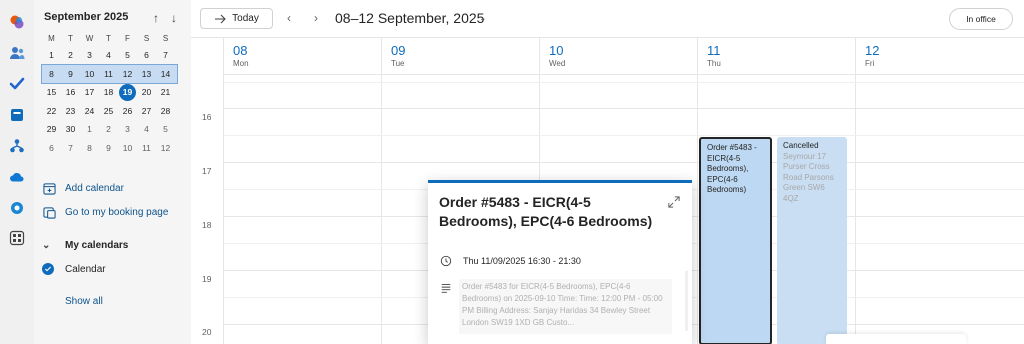 Image resolution: width=1024 pixels, height=344 pixels. What do you see at coordinates (127, 92) in the screenshot?
I see `mini-calendar-day: 19` at bounding box center [127, 92].